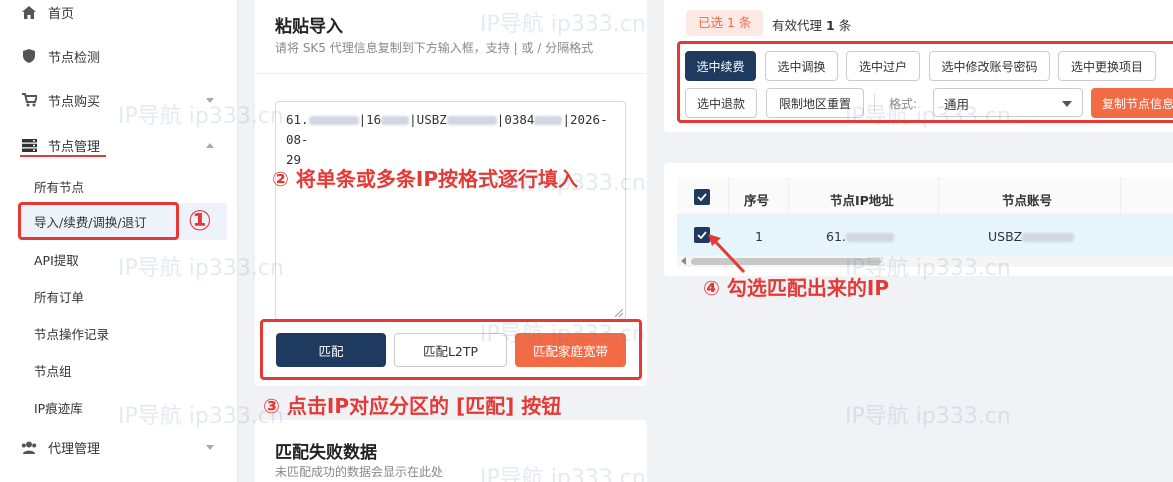 This screenshot has height=482, width=1173. I want to click on match-l2tp-button: 匹配L2TP, so click(450, 350).